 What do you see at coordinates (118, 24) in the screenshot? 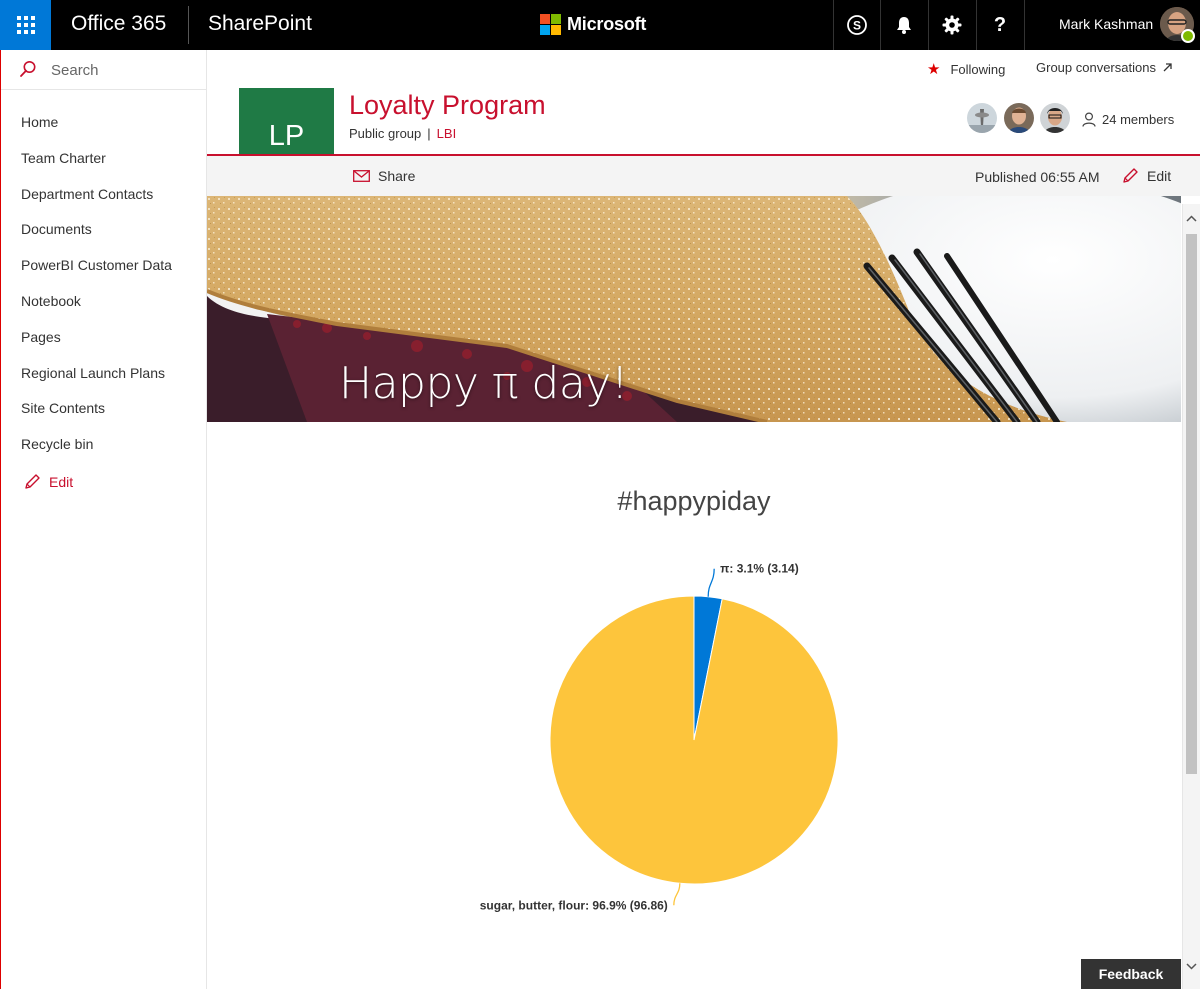
I see `suite-title: Office 365` at bounding box center [118, 24].